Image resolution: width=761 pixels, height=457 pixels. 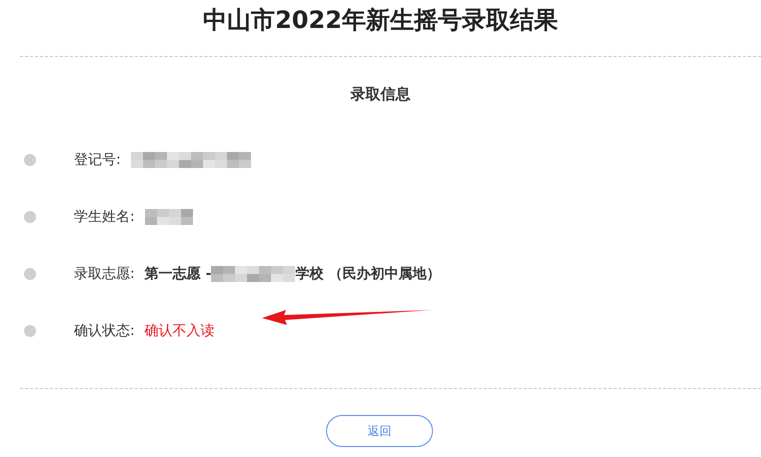 I want to click on field-label: 登记号:, so click(x=97, y=160).